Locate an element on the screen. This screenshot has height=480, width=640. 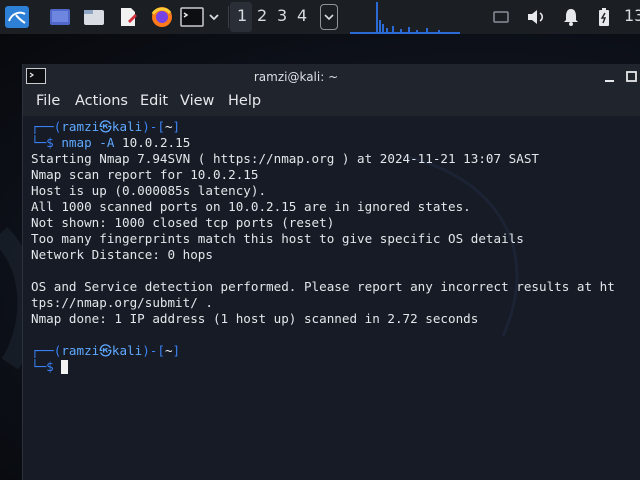
window-titlebar: ramzi@kali: ~ is located at coordinates (331, 77).